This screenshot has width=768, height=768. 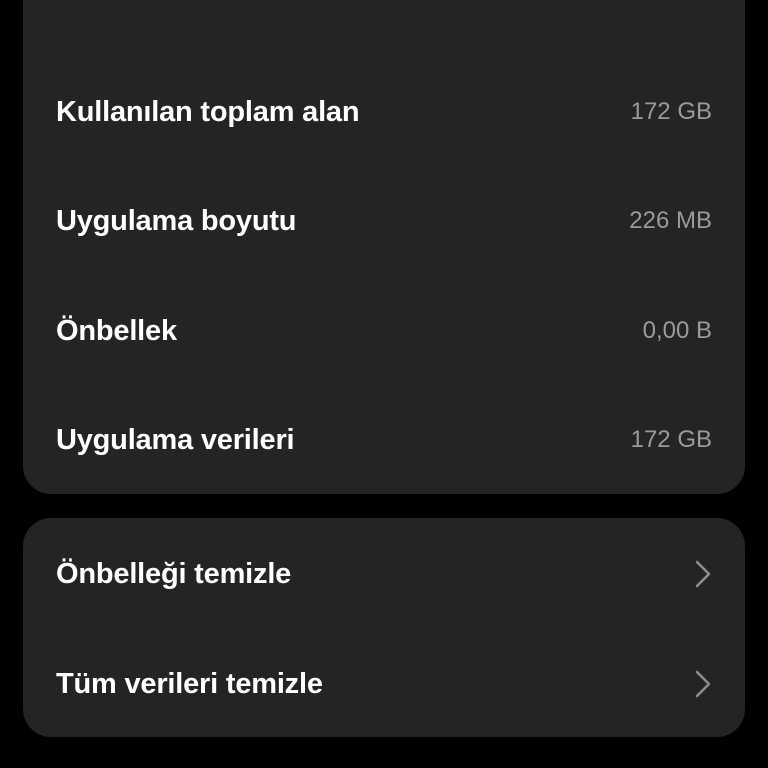 What do you see at coordinates (384, 112) in the screenshot?
I see `storage-row-total: Kullanılan toplam alan 172 GB` at bounding box center [384, 112].